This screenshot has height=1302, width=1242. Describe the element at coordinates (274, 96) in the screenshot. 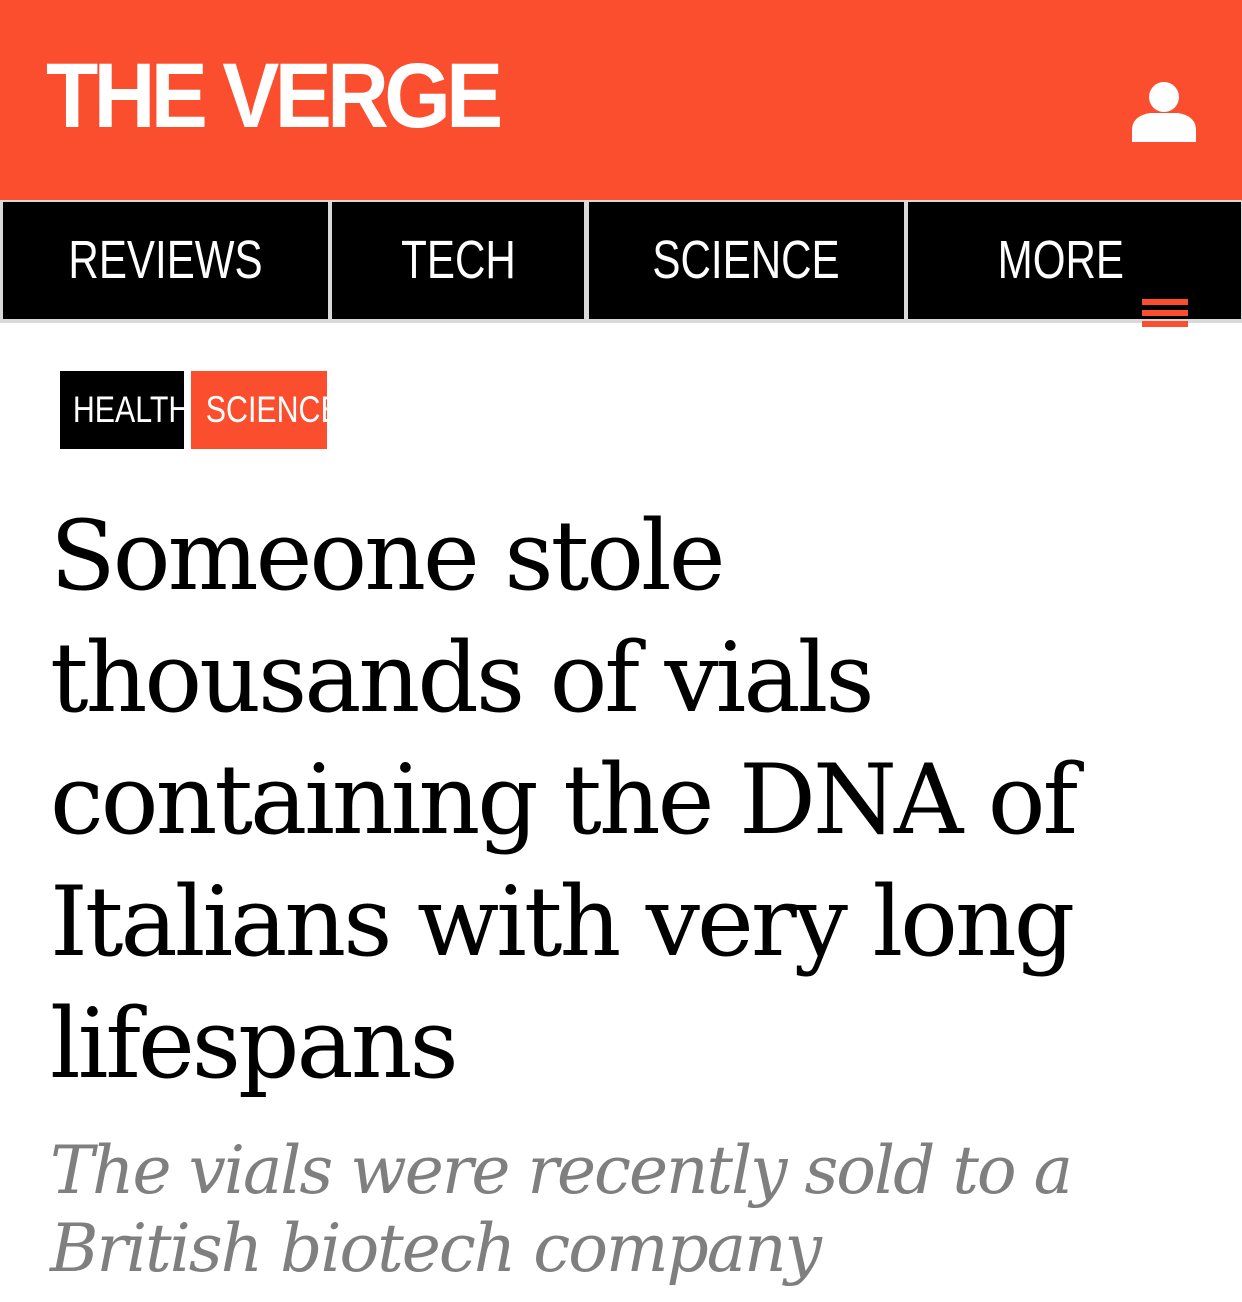

I see `site-logo: THE VERGE` at that location.